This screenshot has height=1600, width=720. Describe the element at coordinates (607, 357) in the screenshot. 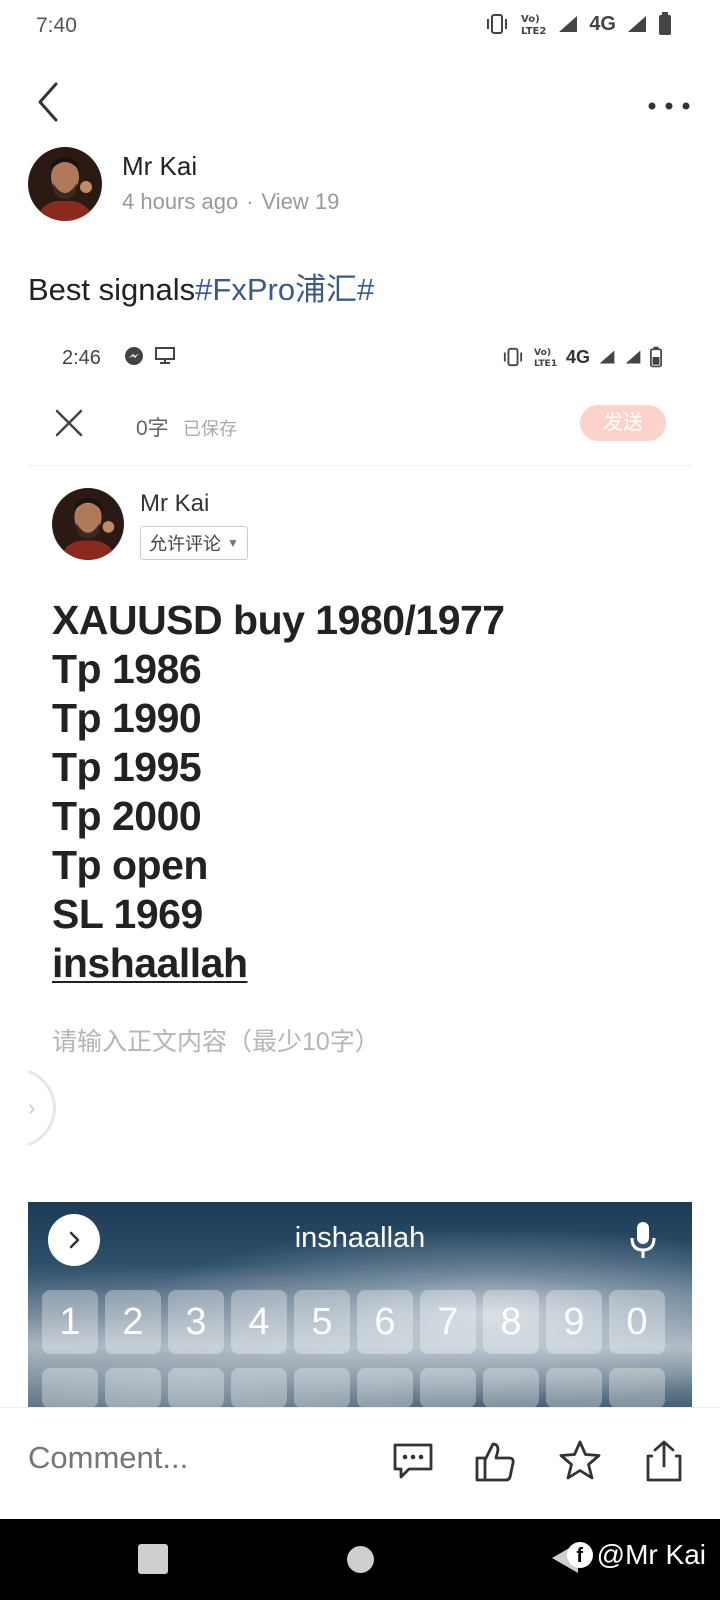

I see `image-signal-icon` at that location.